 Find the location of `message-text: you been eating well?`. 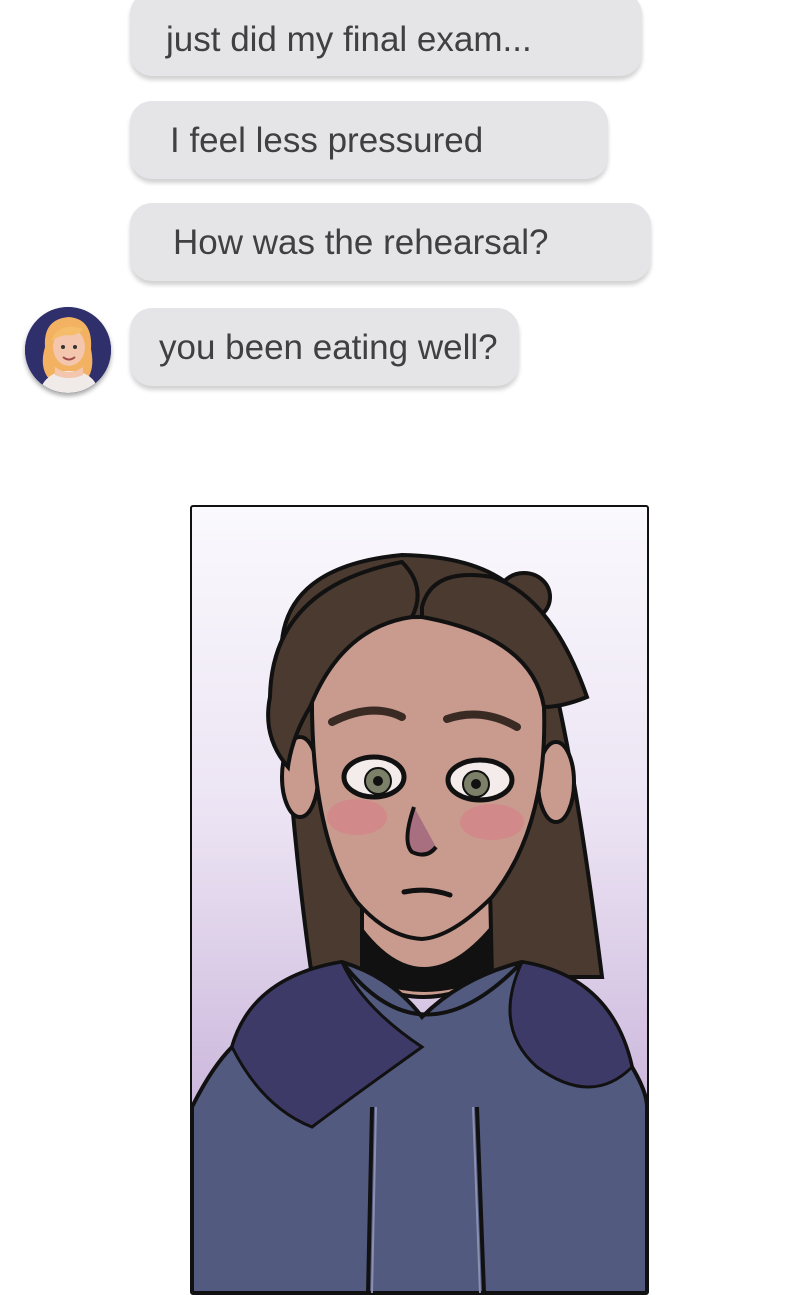

message-text: you been eating well? is located at coordinates (328, 347).